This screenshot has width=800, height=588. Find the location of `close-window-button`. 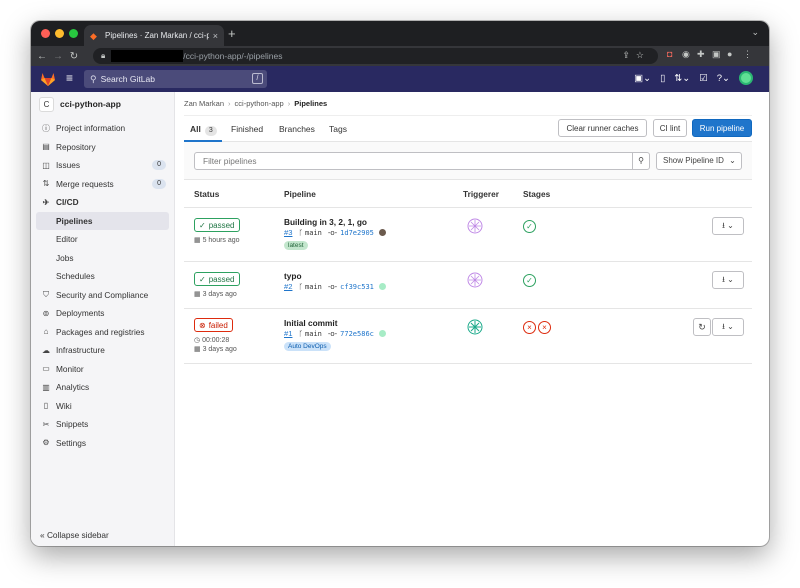

close-window-button is located at coordinates (45, 33).